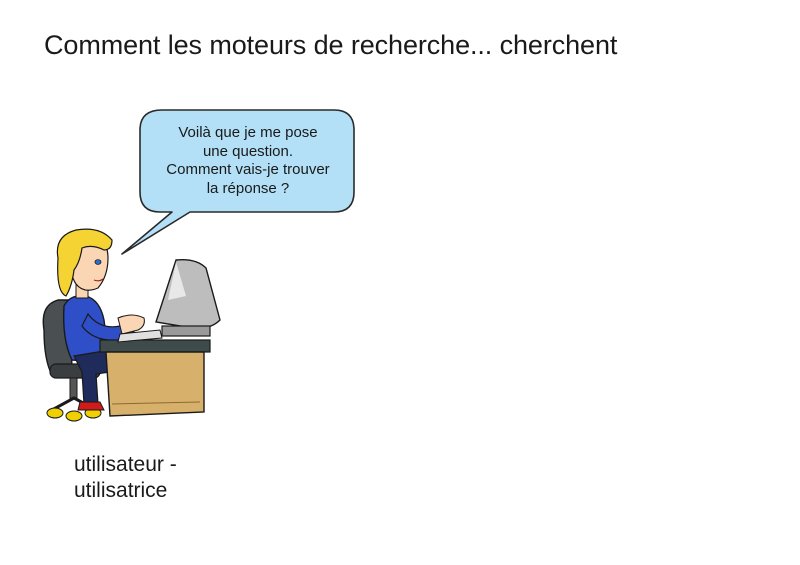  What do you see at coordinates (125, 464) in the screenshot?
I see `caption-line: utilisateur -` at bounding box center [125, 464].